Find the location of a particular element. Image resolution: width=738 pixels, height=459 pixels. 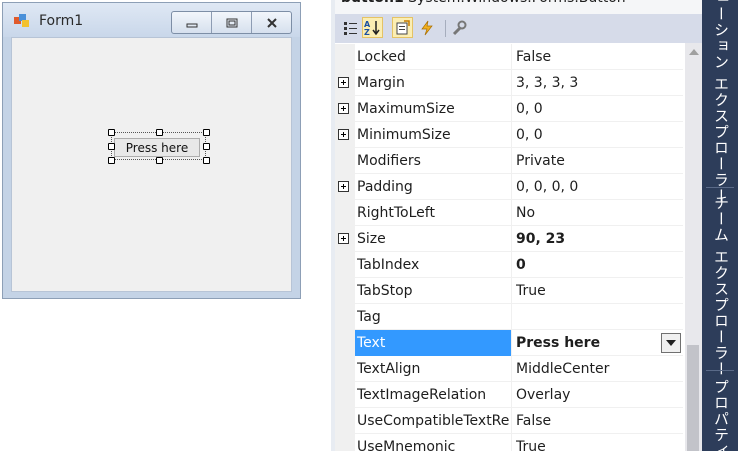

property-value: MiddleCenter is located at coordinates (598, 369).